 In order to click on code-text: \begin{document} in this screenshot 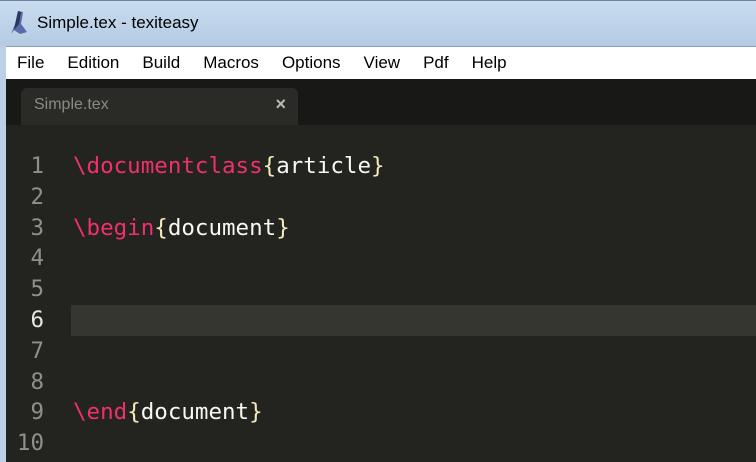, I will do `click(181, 228)`.